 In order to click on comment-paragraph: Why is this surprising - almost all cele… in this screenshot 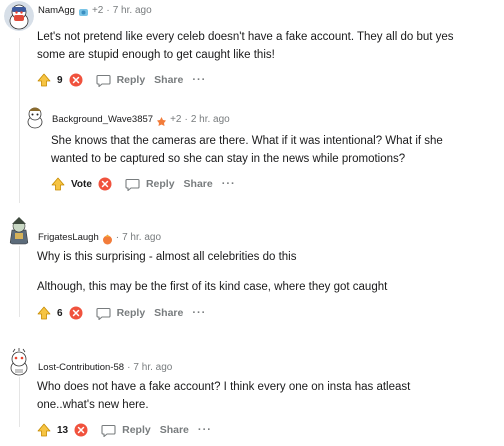, I will do `click(167, 257)`.